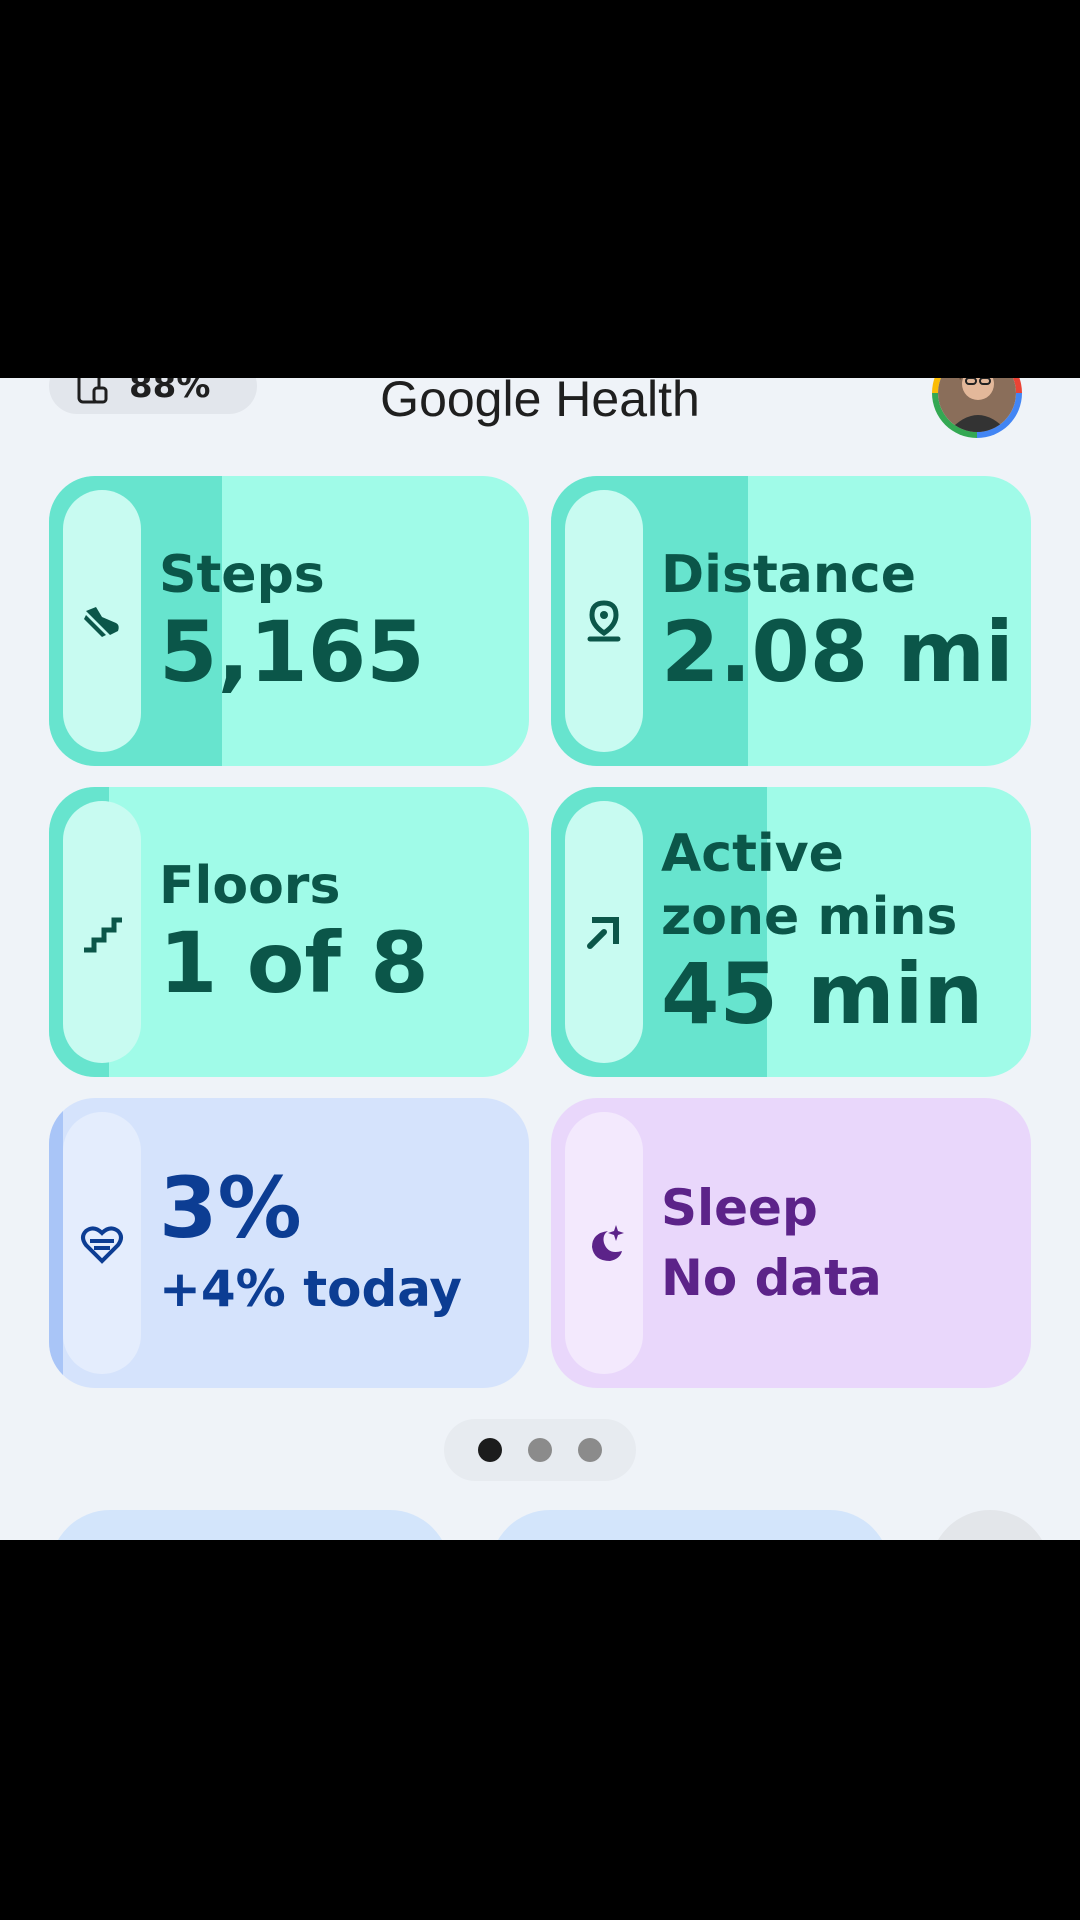  Describe the element at coordinates (294, 963) in the screenshot. I see `floors-value: 1 of 8` at that location.